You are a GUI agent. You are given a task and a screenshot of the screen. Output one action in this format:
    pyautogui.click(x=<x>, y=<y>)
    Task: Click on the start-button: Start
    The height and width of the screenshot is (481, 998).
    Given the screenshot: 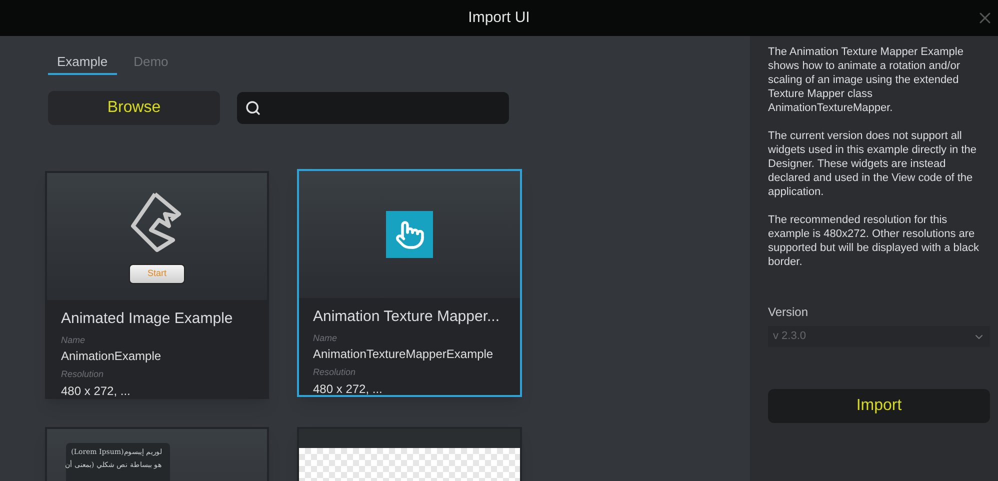 What is the action you would take?
    pyautogui.click(x=157, y=274)
    